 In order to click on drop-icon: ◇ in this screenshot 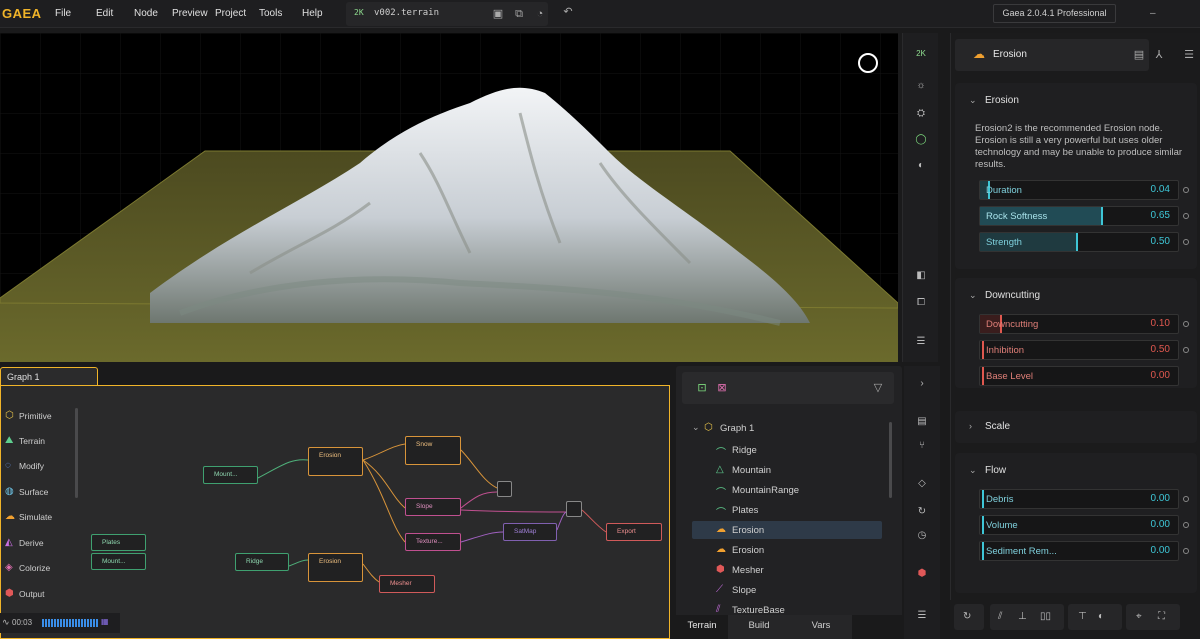, I will do `click(922, 483)`.